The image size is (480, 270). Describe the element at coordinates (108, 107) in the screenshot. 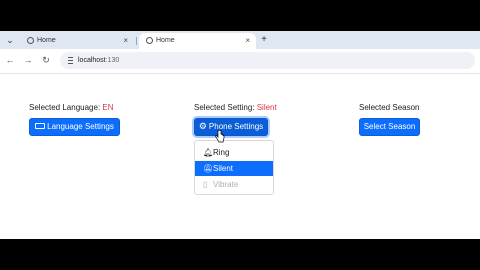

I see `selected-language-value: EN` at that location.